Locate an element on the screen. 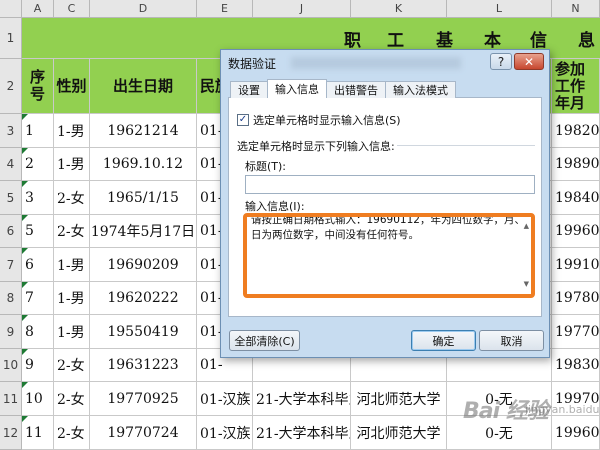 The height and width of the screenshot is (450, 600). cell-birth-date: 19770724 is located at coordinates (143, 433).